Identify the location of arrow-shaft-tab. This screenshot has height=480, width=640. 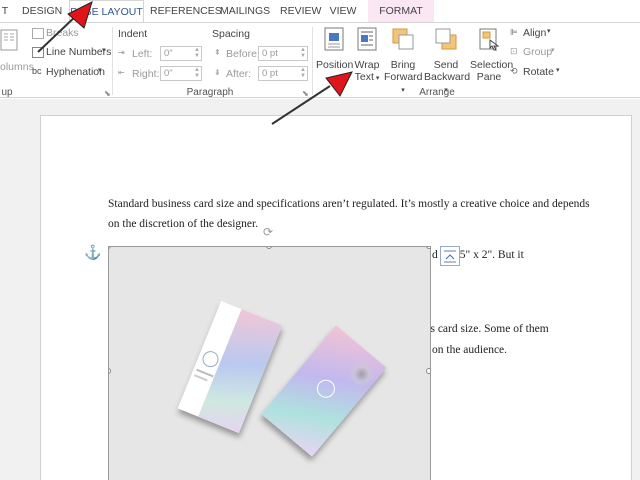
(58, 33).